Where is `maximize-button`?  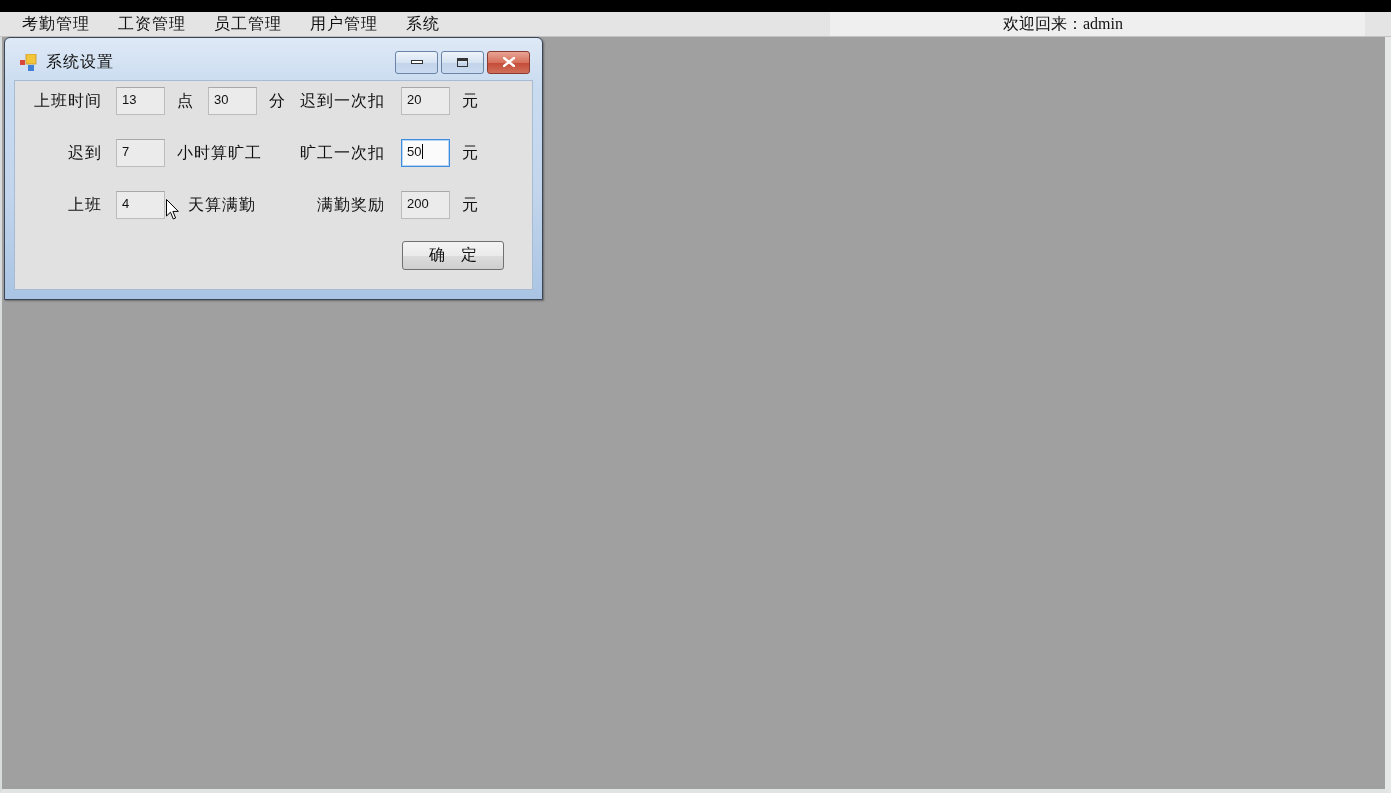 maximize-button is located at coordinates (462, 62).